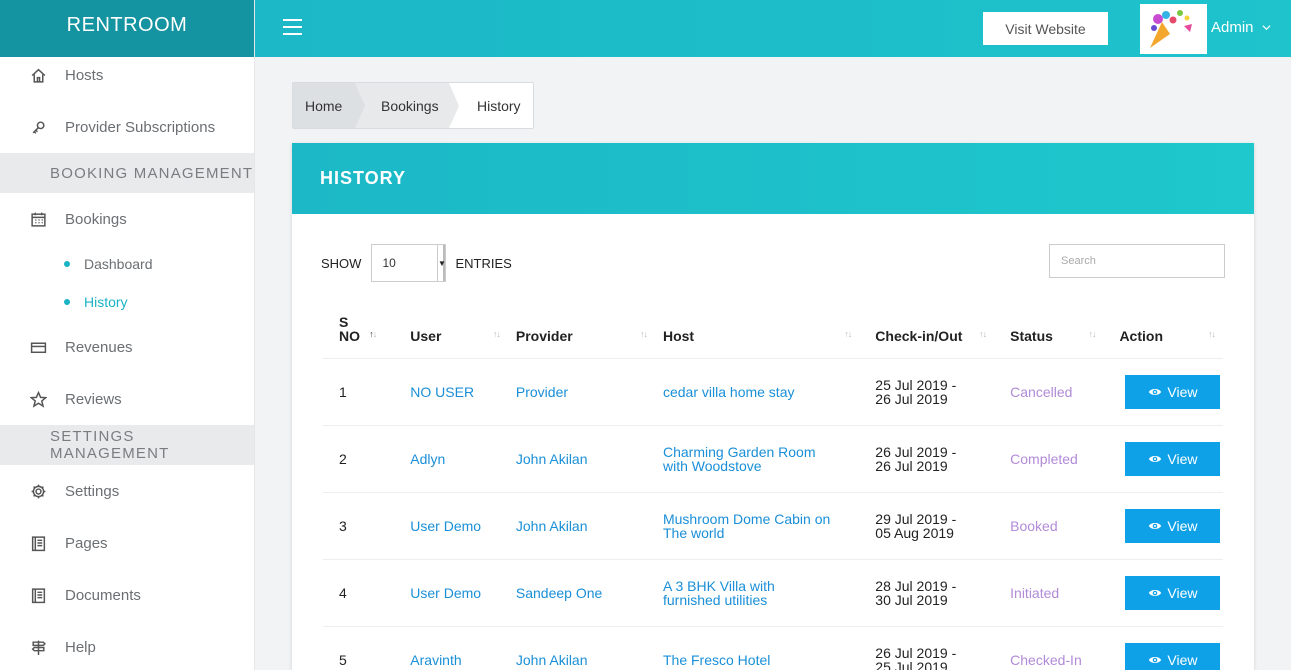 The height and width of the screenshot is (670, 1291). Describe the element at coordinates (757, 392) in the screenshot. I see `cell-host-link: cedar villa home stay` at that location.